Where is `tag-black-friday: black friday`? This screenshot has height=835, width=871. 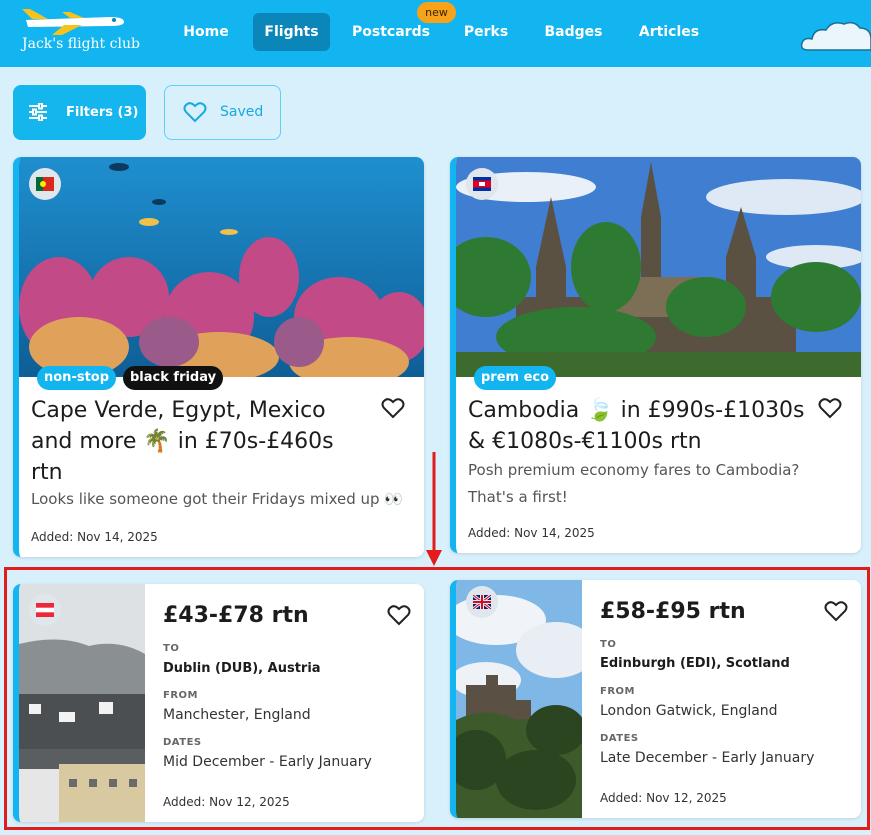
tag-black-friday: black friday is located at coordinates (173, 378).